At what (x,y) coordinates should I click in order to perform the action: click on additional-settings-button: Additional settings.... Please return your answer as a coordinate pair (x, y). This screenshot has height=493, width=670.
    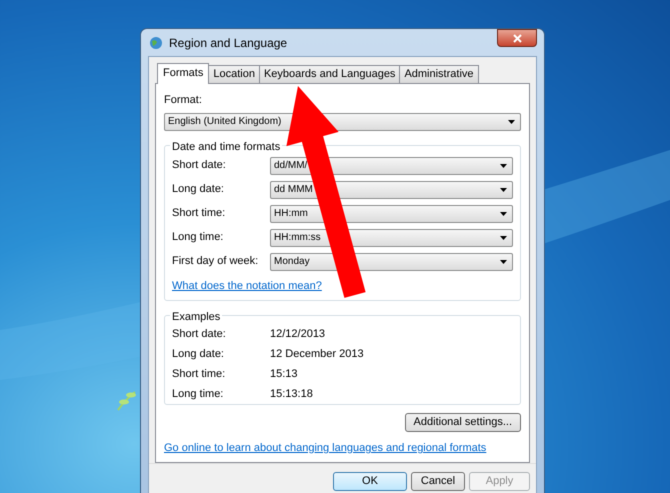
    Looking at the image, I should click on (462, 422).